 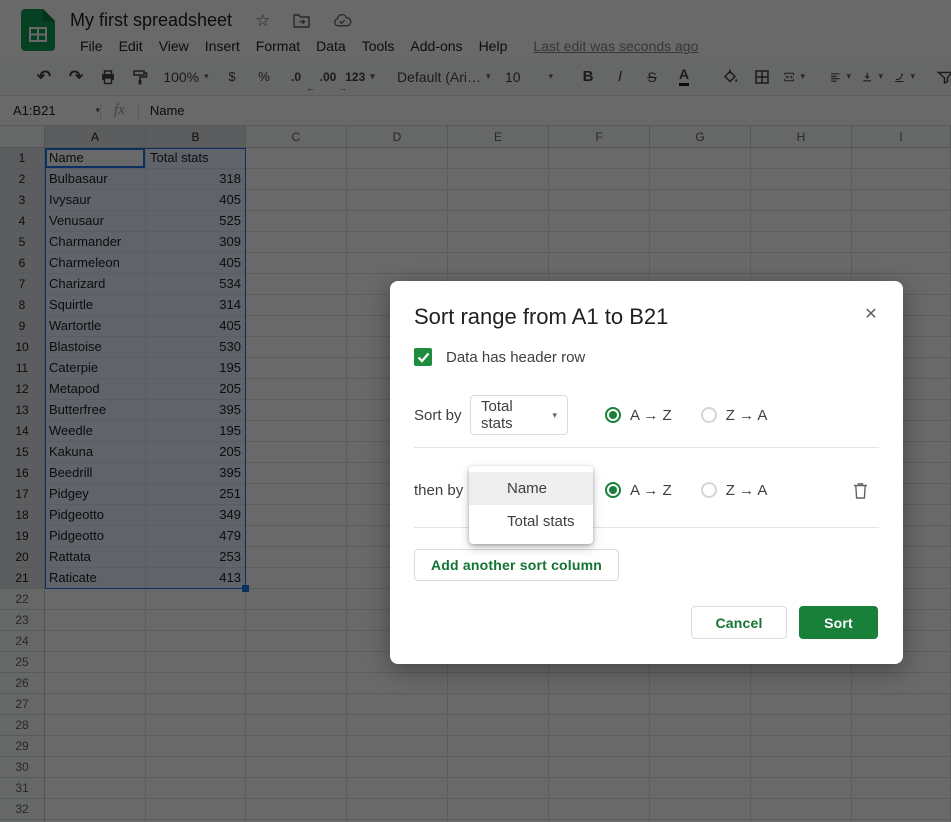 I want to click on cancel-button: Cancel, so click(x=739, y=622).